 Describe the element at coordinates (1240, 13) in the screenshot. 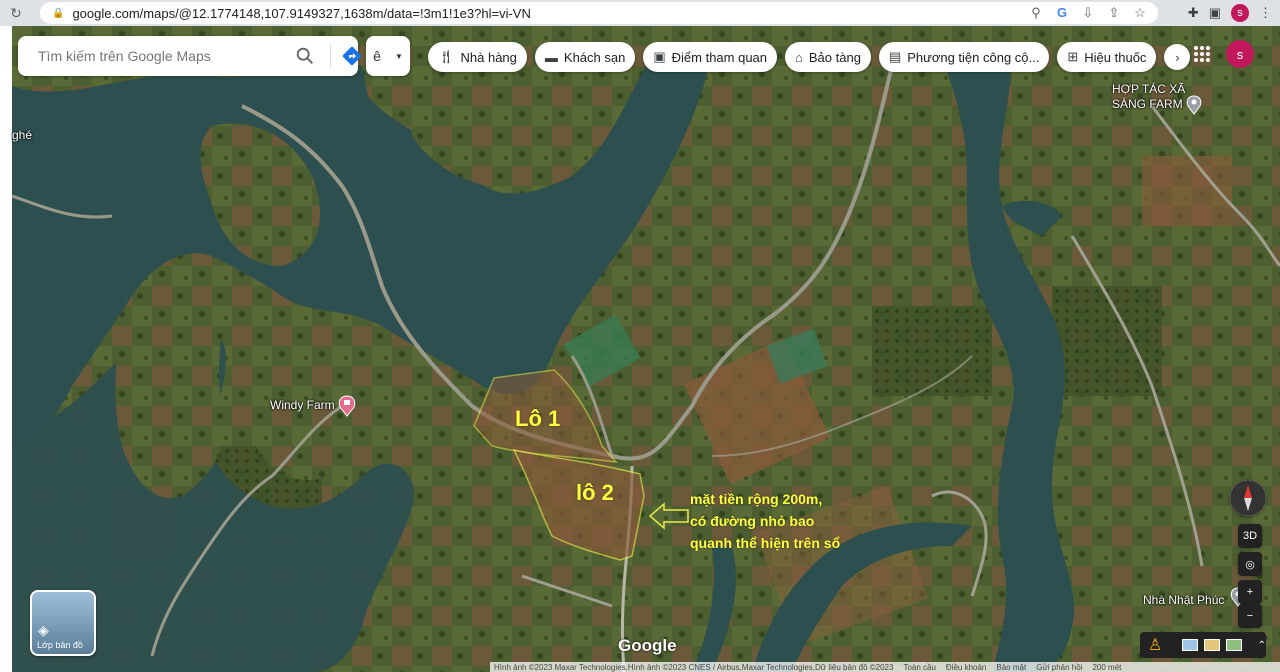

I see `profile-icon: s` at that location.